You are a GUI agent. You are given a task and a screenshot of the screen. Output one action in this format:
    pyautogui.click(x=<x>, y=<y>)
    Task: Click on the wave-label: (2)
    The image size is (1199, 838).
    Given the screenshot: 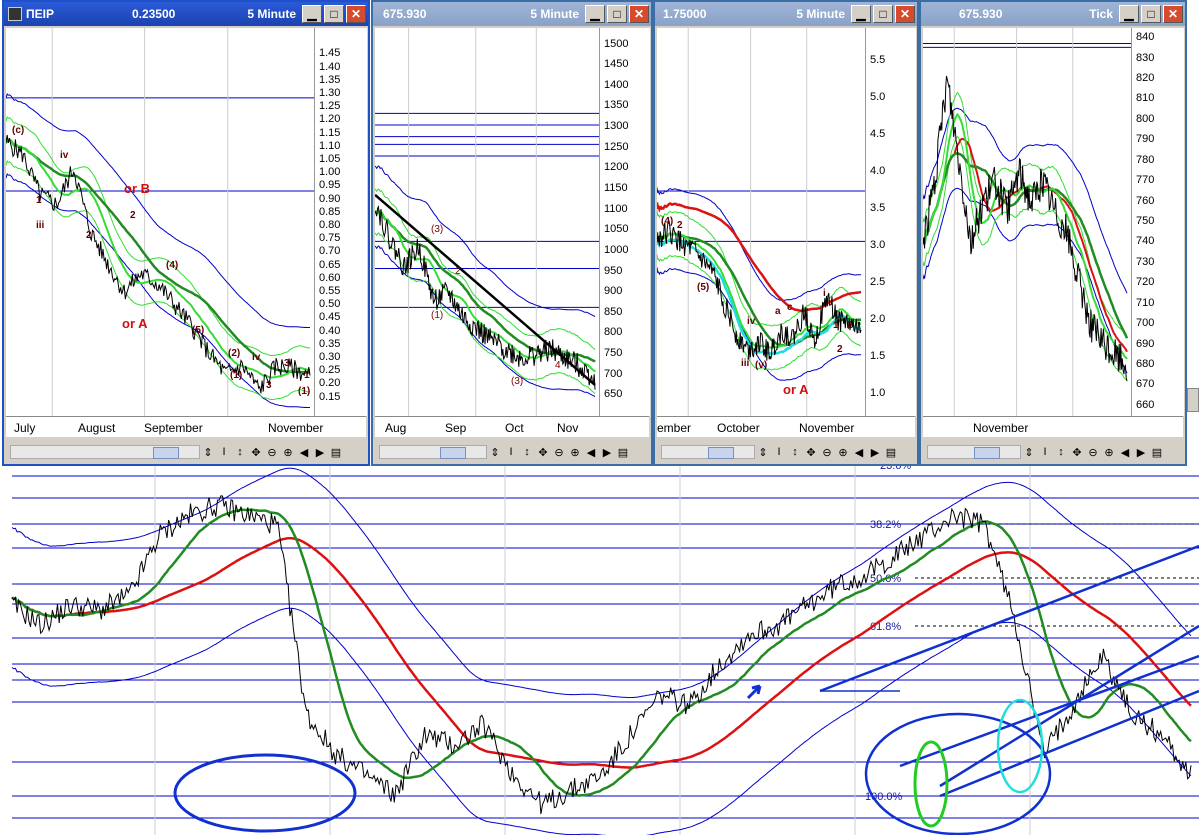 What is the action you would take?
    pyautogui.click(x=234, y=353)
    